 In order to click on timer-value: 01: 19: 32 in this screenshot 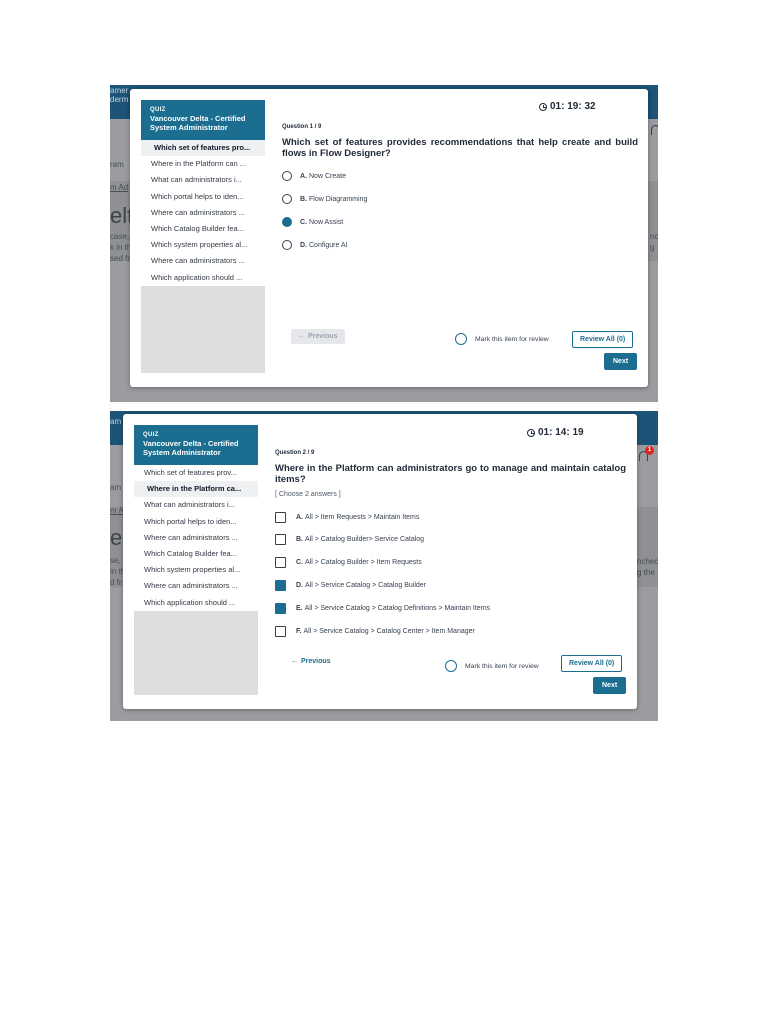, I will do `click(573, 106)`.